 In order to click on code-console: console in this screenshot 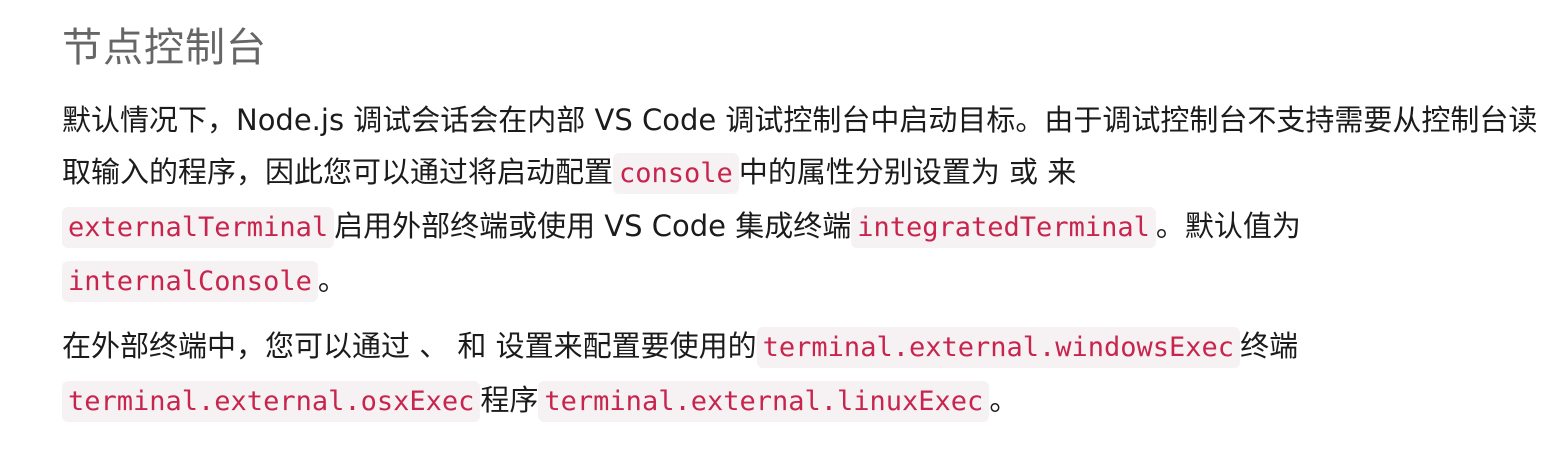, I will do `click(676, 173)`.